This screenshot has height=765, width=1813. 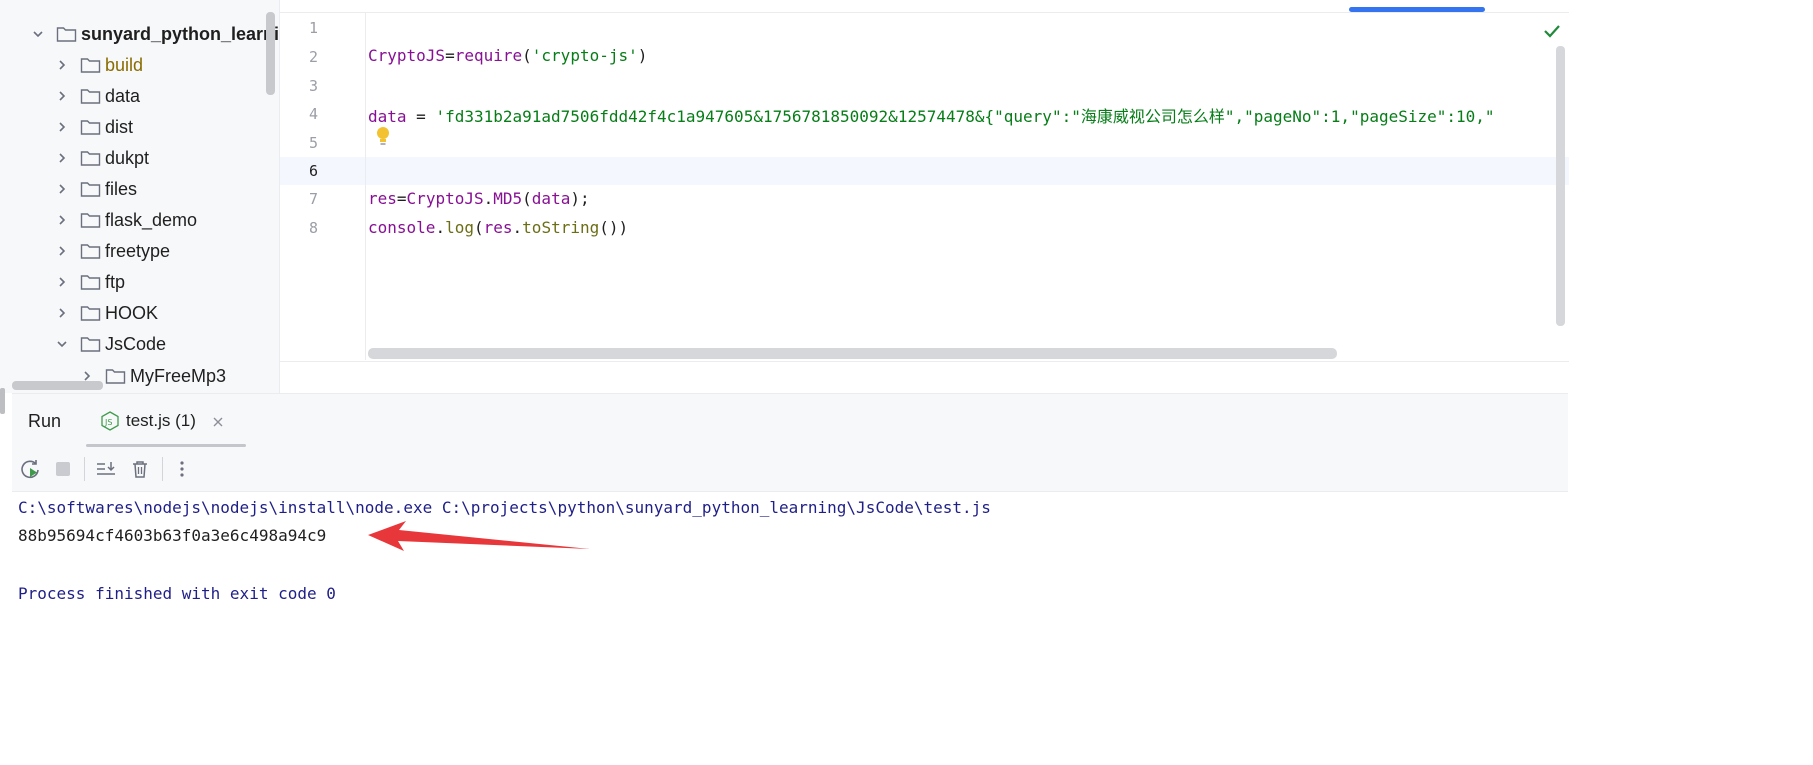 I want to click on line-number: 5, so click(x=313, y=143).